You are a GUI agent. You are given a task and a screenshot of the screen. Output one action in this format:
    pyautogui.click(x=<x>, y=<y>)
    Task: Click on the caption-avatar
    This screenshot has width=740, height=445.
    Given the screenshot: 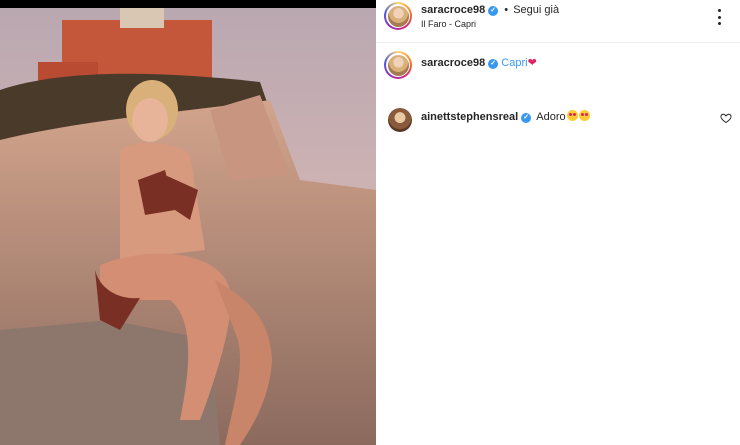 What is the action you would take?
    pyautogui.click(x=398, y=65)
    